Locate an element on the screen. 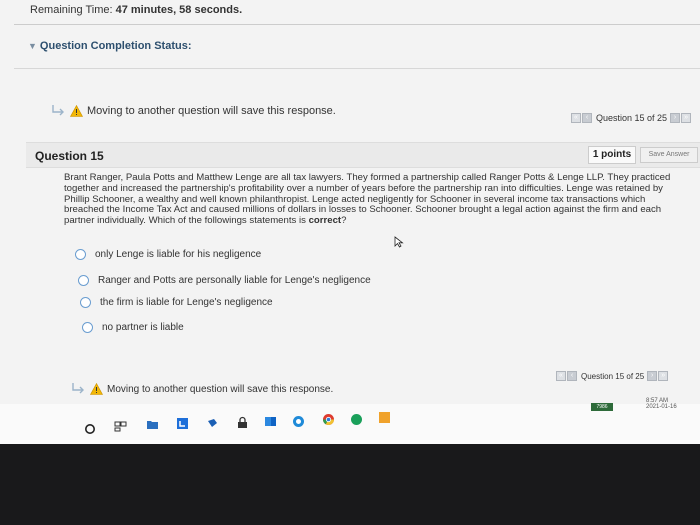 The image size is (700, 525). task-view-icon is located at coordinates (120, 426).